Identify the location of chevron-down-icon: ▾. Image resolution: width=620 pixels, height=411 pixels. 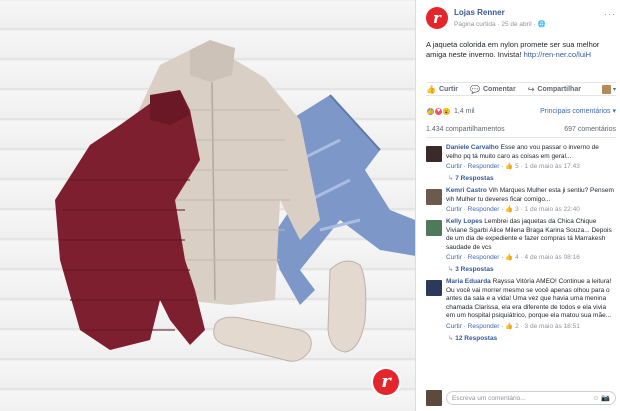
(614, 90).